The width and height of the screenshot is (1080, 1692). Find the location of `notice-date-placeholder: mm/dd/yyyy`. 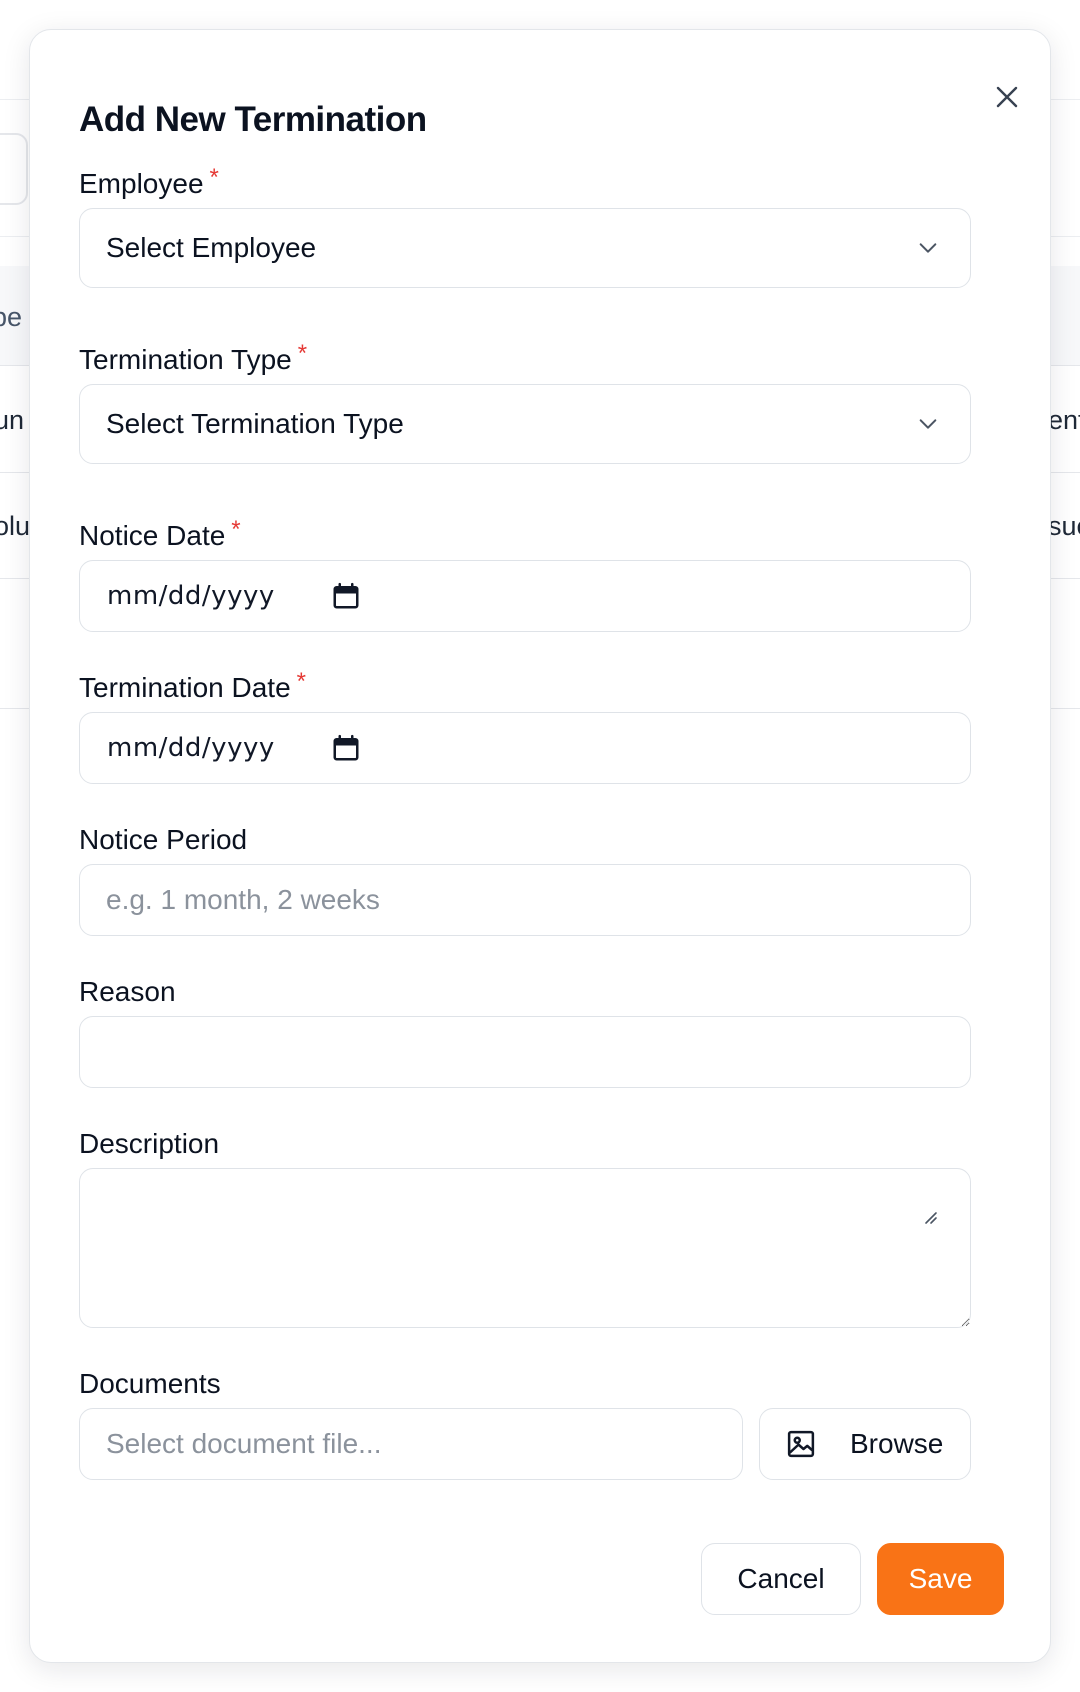

notice-date-placeholder: mm/dd/yyyy is located at coordinates (191, 596).